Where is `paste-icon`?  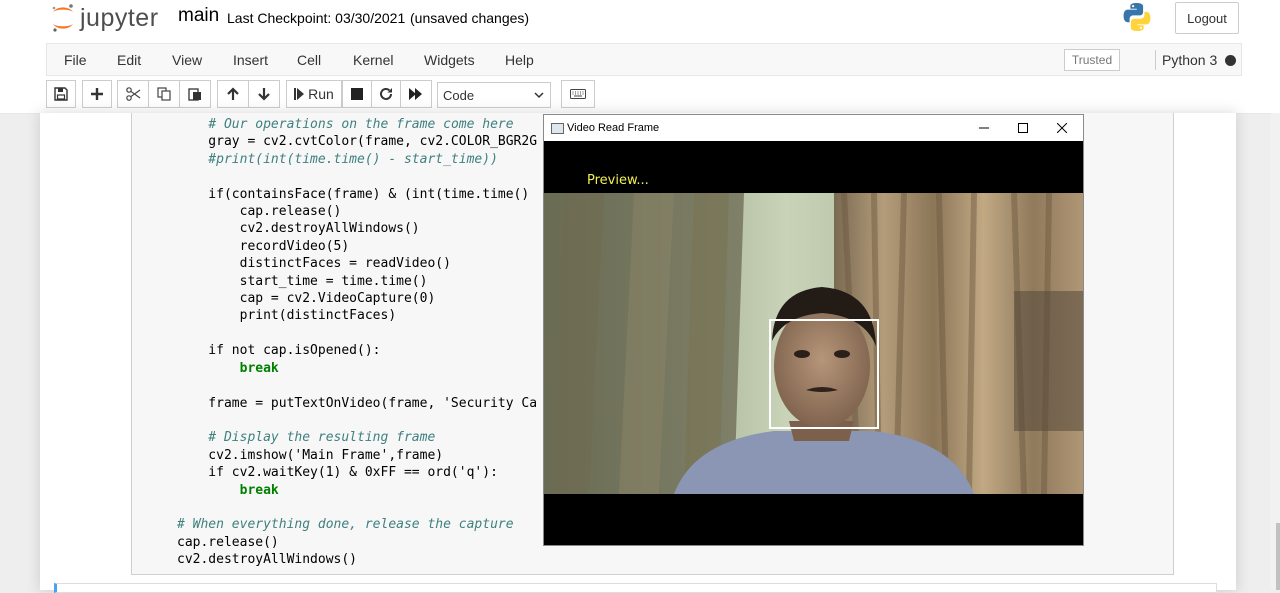
paste-icon is located at coordinates (194, 94).